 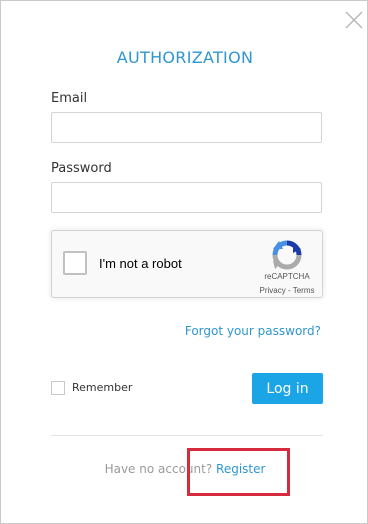 I want to click on remember-label: Remember, so click(x=102, y=387).